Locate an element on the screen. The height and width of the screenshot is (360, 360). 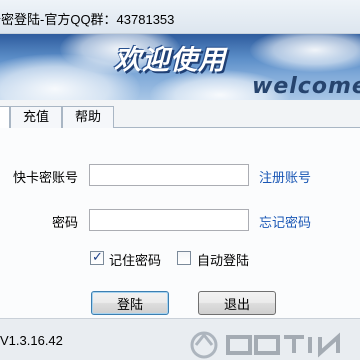
version-label: V1.3.16.42 is located at coordinates (31, 340).